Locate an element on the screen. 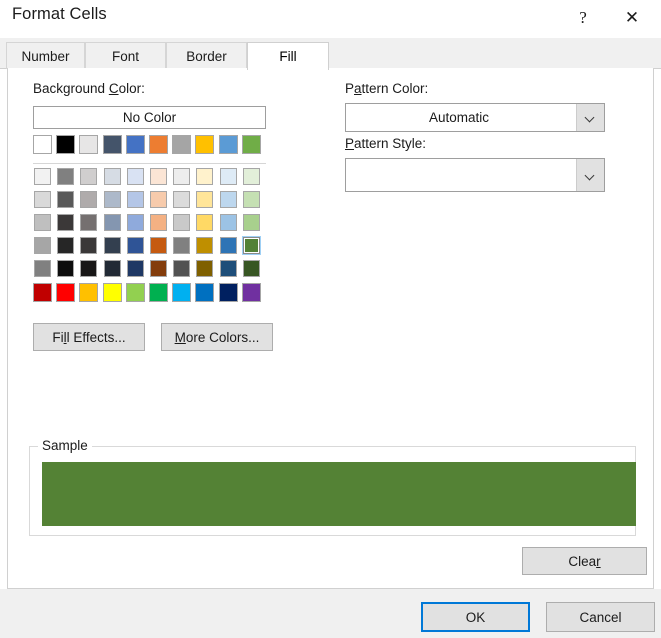 The width and height of the screenshot is (661, 638). color-grid-row is located at coordinates (147, 222).